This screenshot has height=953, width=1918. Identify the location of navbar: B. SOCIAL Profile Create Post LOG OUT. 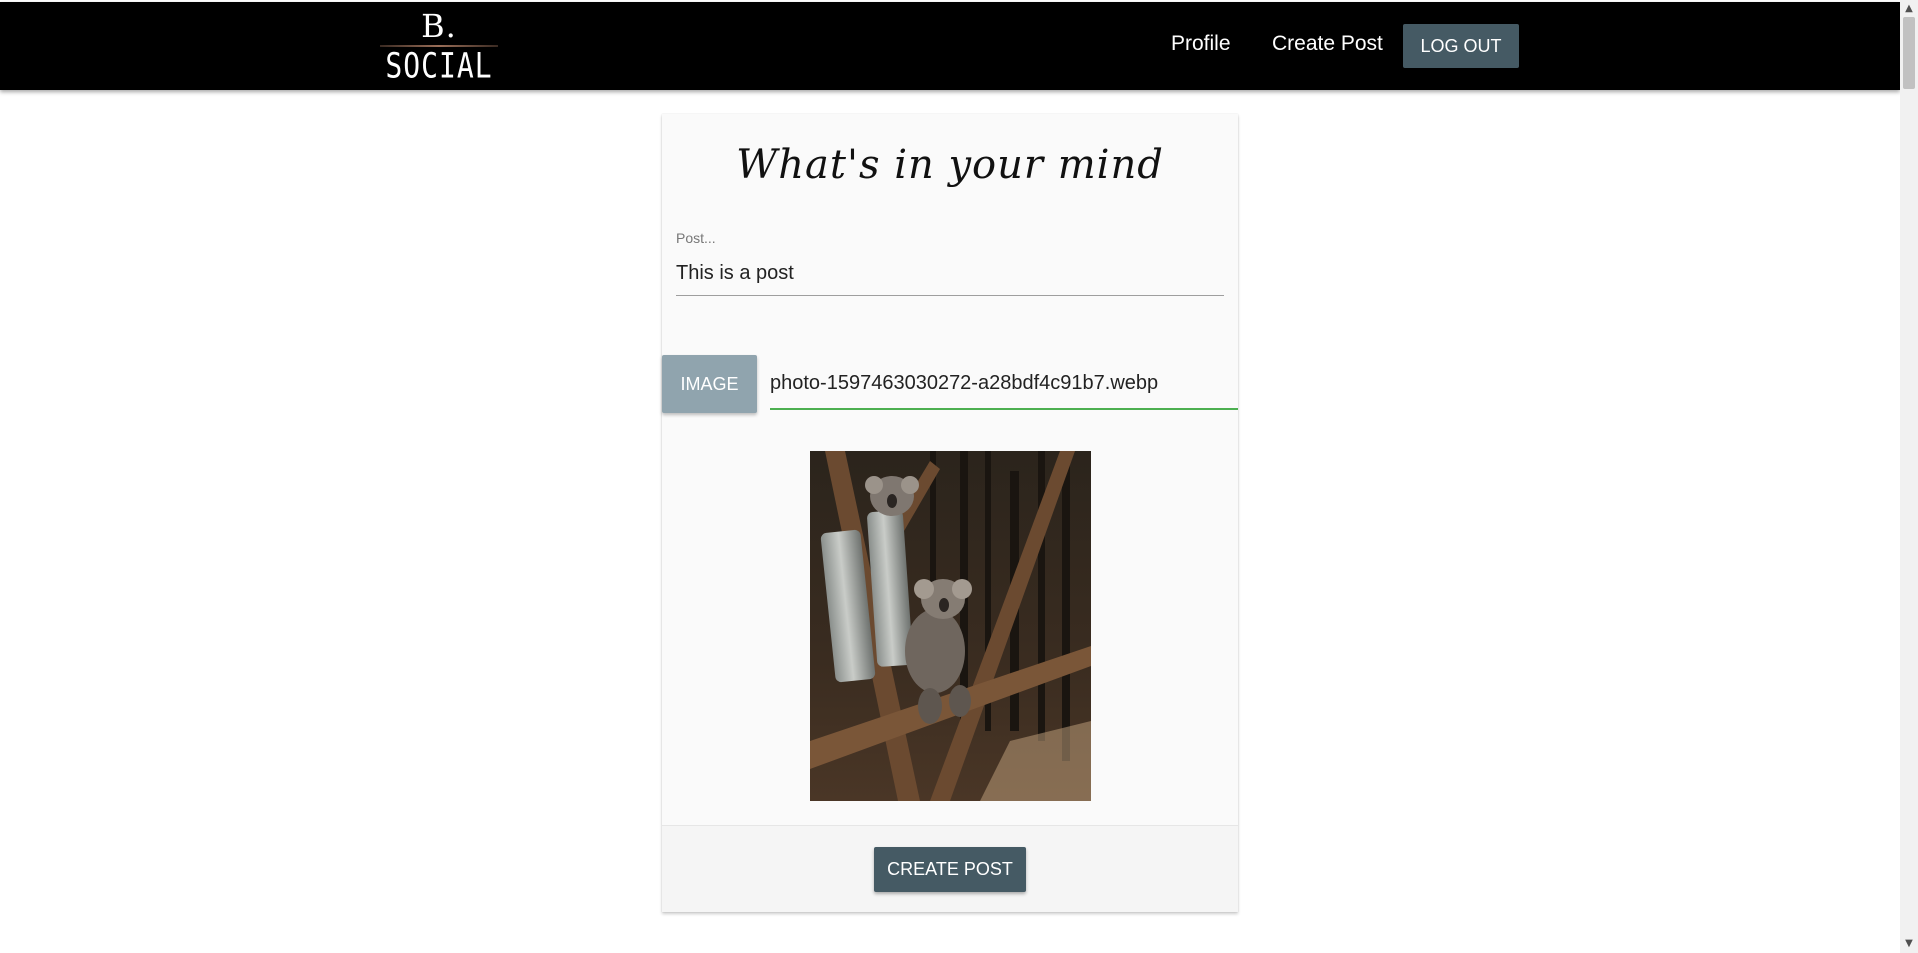
(950, 46).